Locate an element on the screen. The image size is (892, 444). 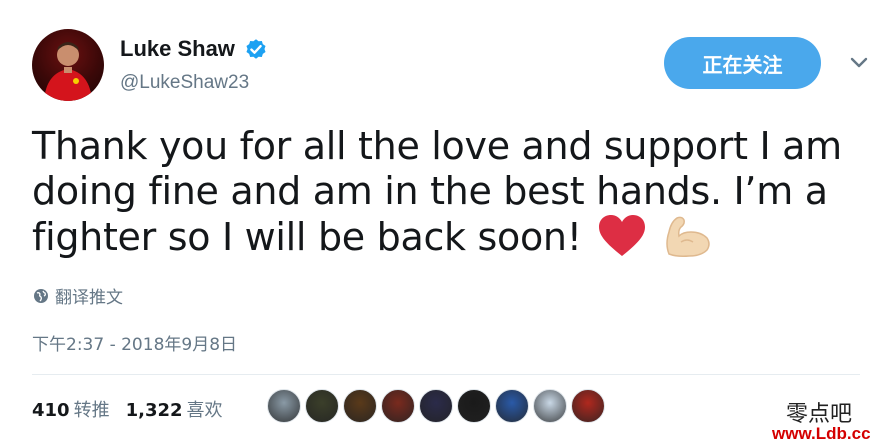
profile-avatar is located at coordinates (68, 65).